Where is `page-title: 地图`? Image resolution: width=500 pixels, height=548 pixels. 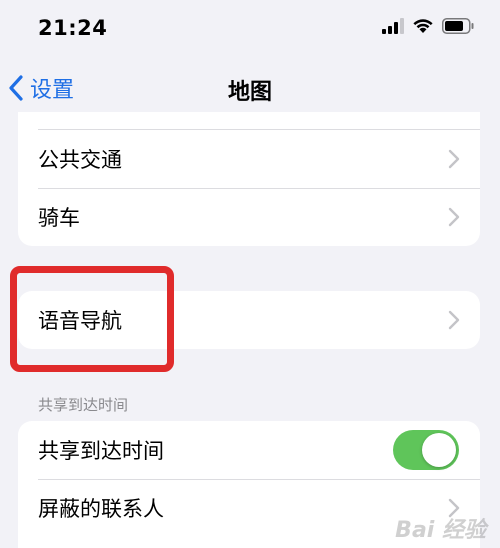 page-title: 地图 is located at coordinates (249, 92).